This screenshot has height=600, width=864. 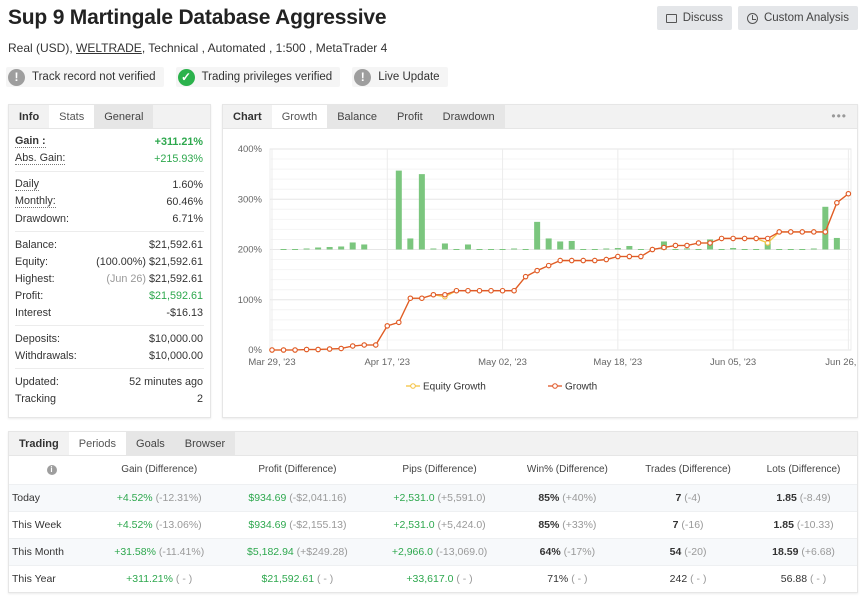 I want to click on gain-difference: (-13.06%), so click(x=178, y=524).